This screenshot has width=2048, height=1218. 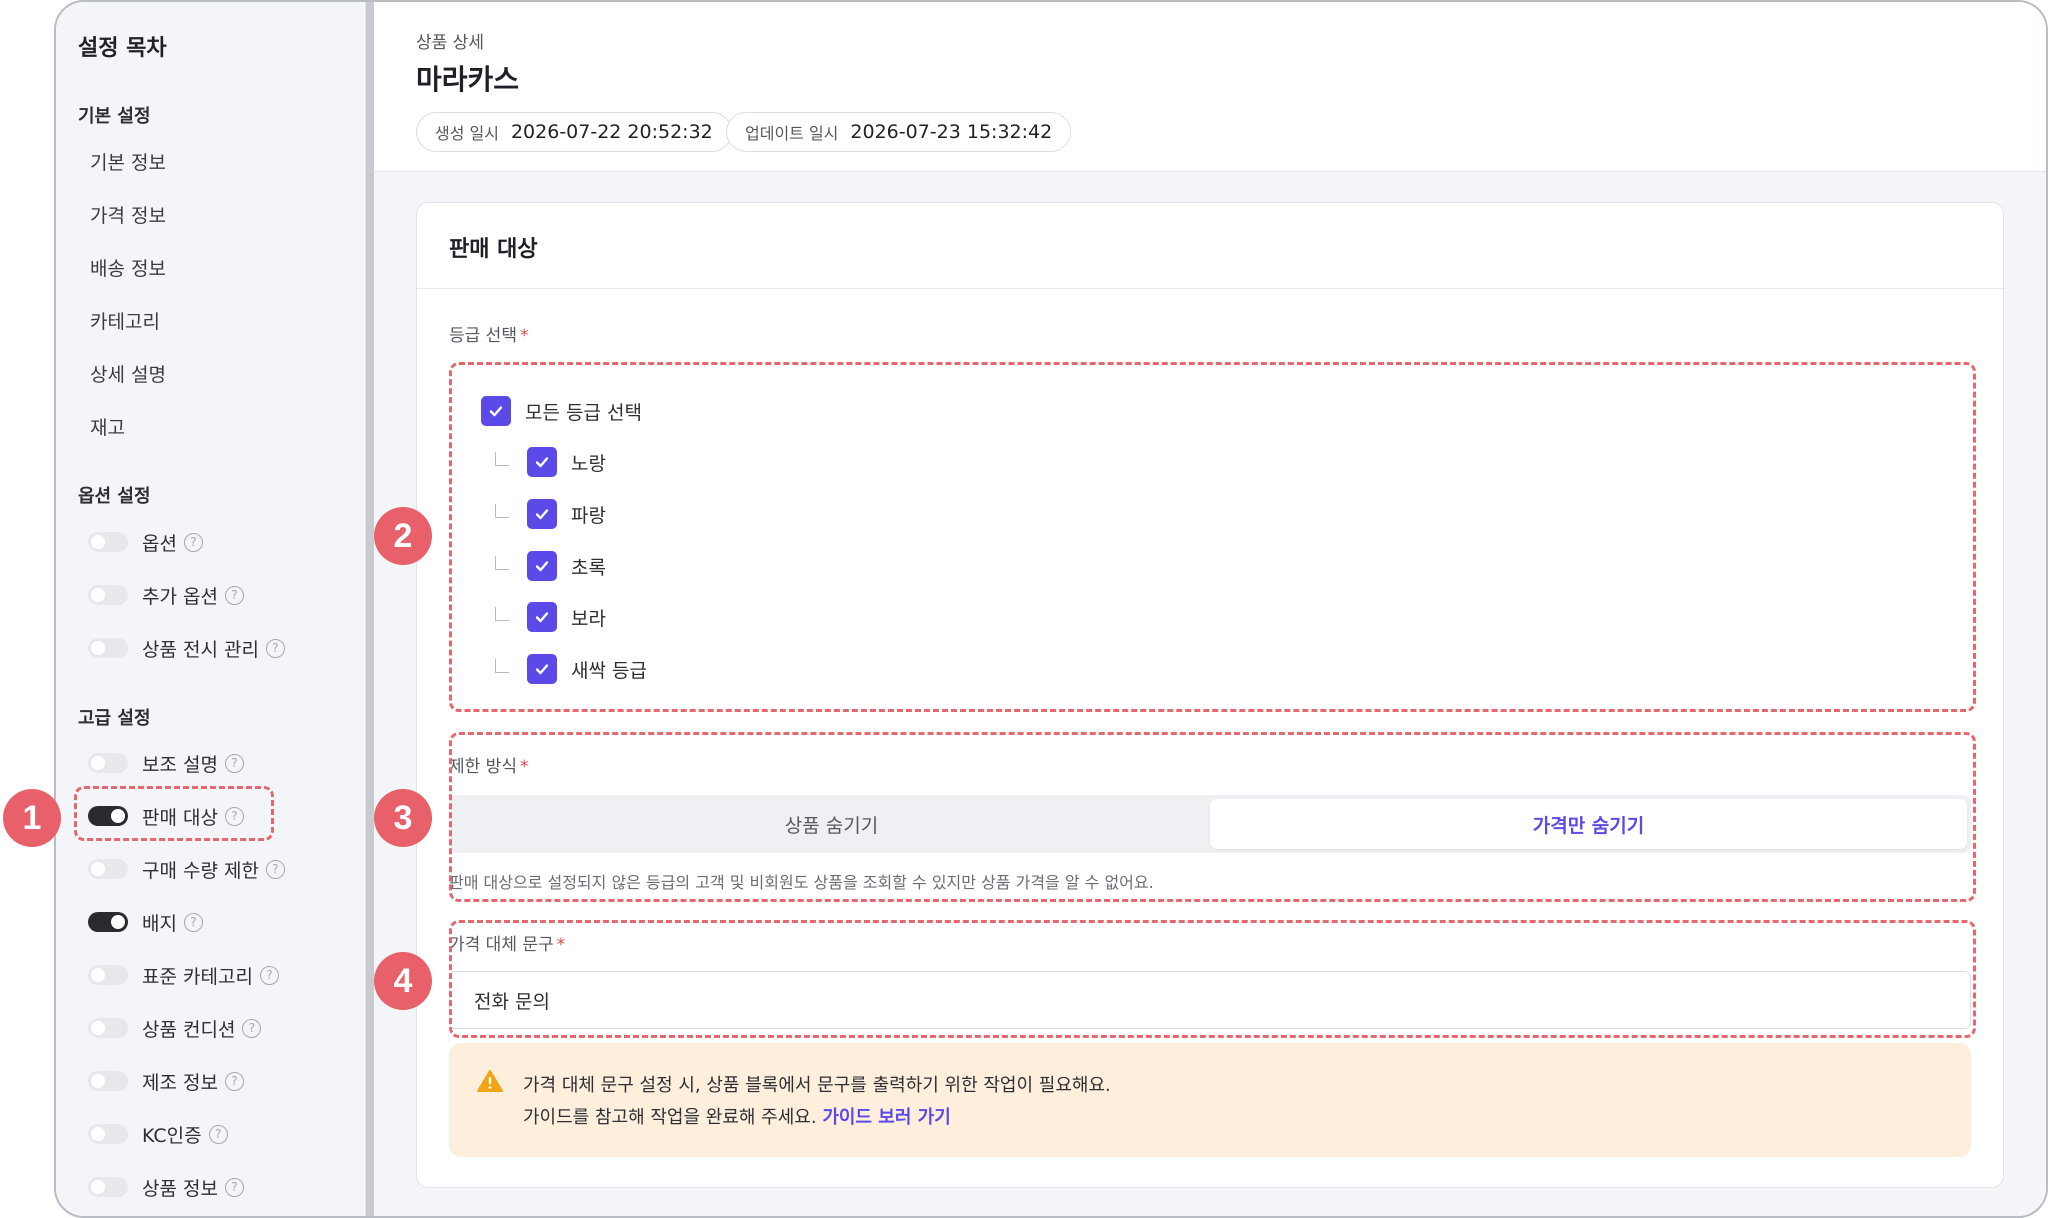 I want to click on alert-text: 가이드를 참고해 작업을 완료해 주세요., so click(x=670, y=1117).